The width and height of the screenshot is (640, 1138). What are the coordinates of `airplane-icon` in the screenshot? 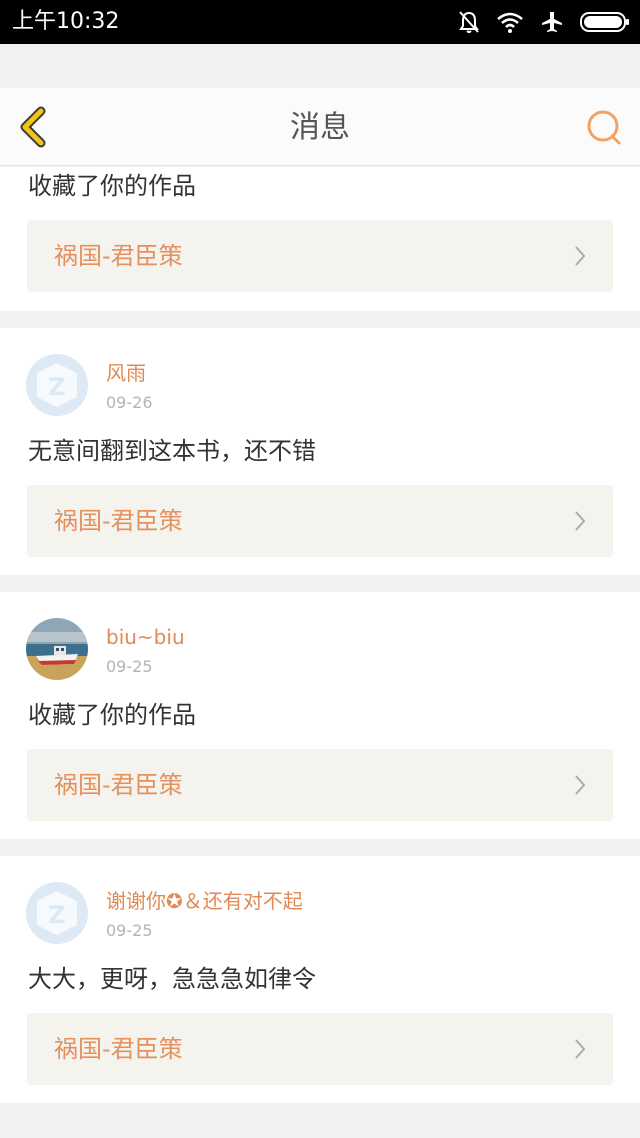 It's located at (552, 22).